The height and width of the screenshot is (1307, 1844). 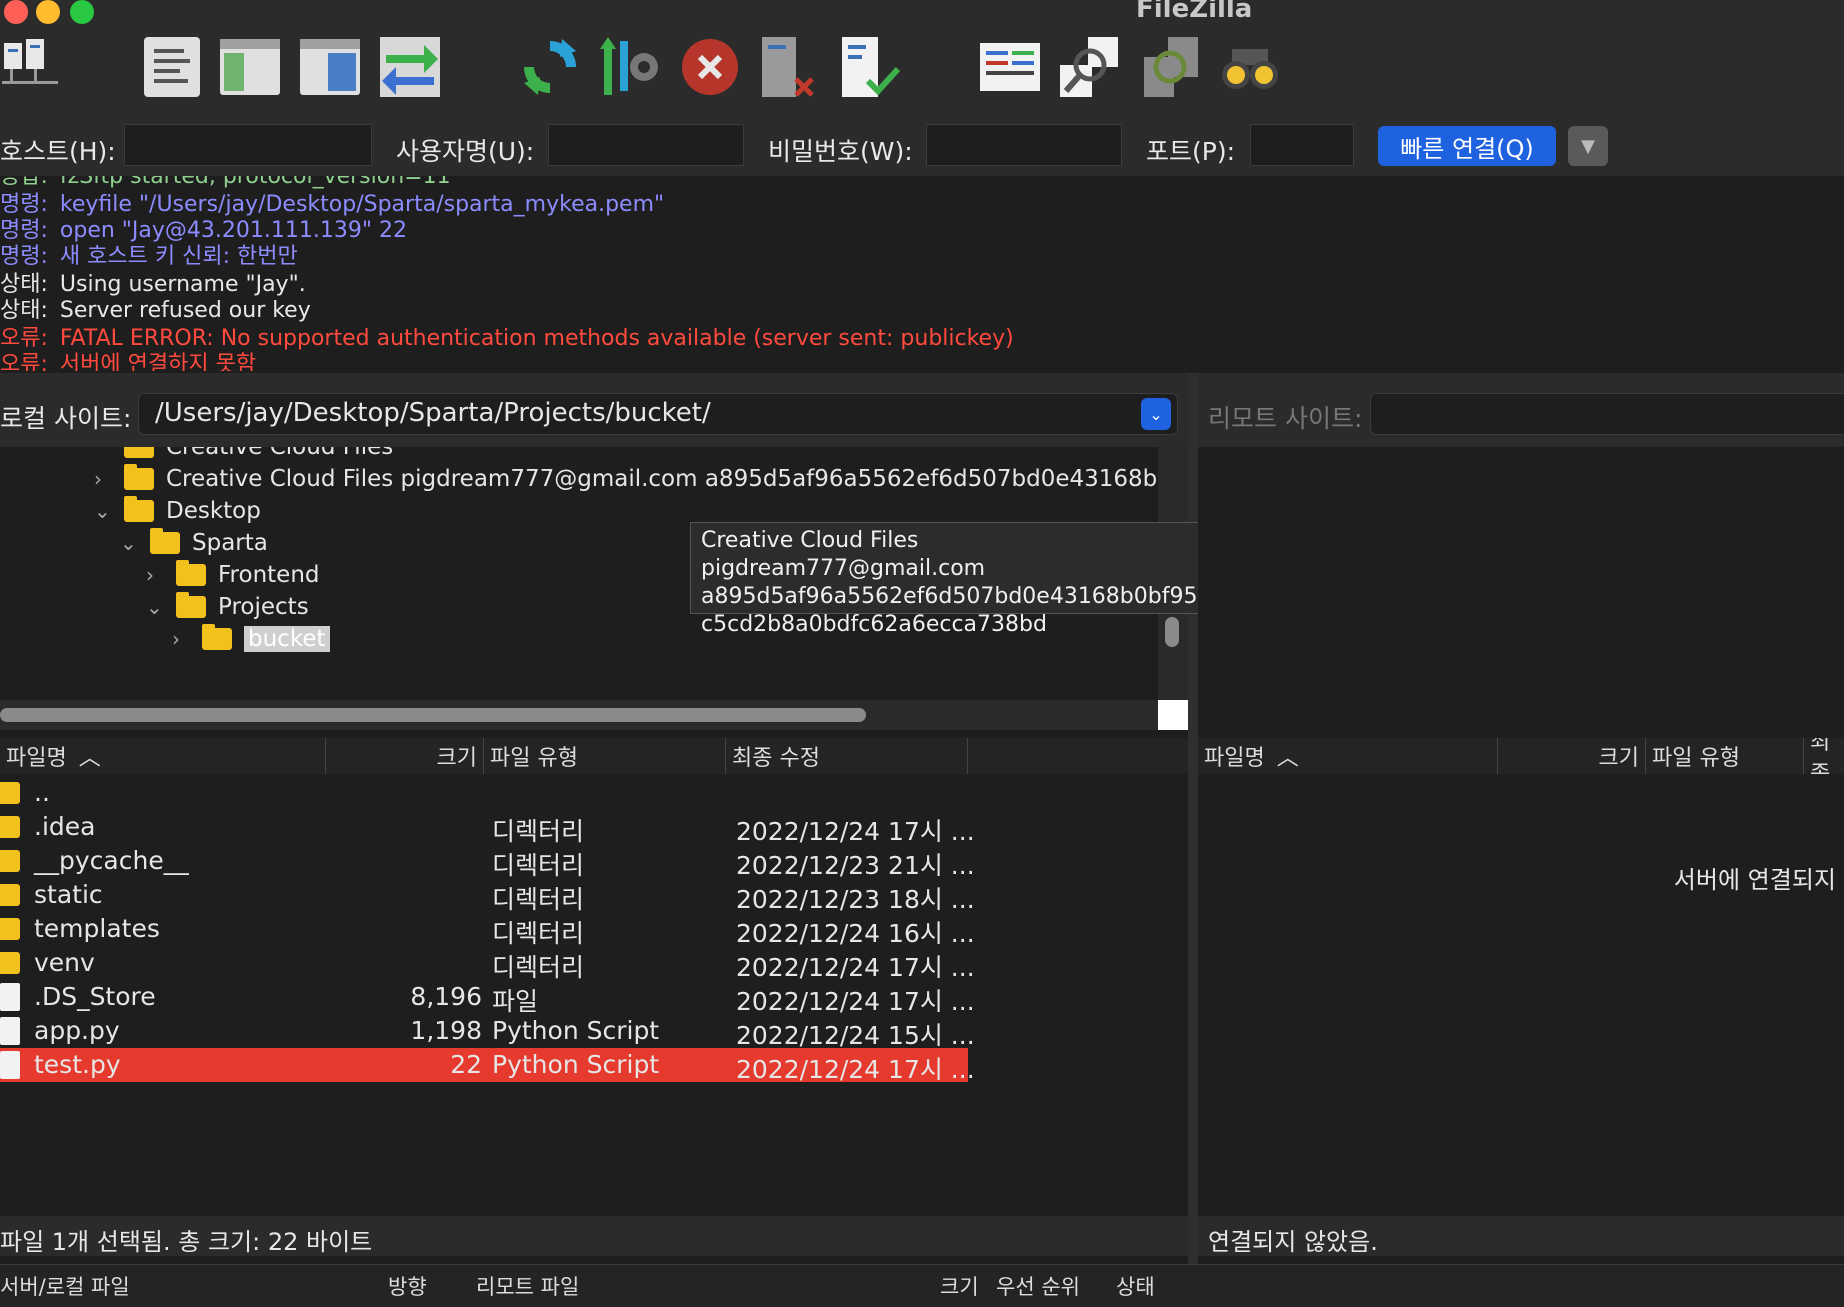 What do you see at coordinates (1588, 146) in the screenshot?
I see `quickconnect-dropdown-button: ▼` at bounding box center [1588, 146].